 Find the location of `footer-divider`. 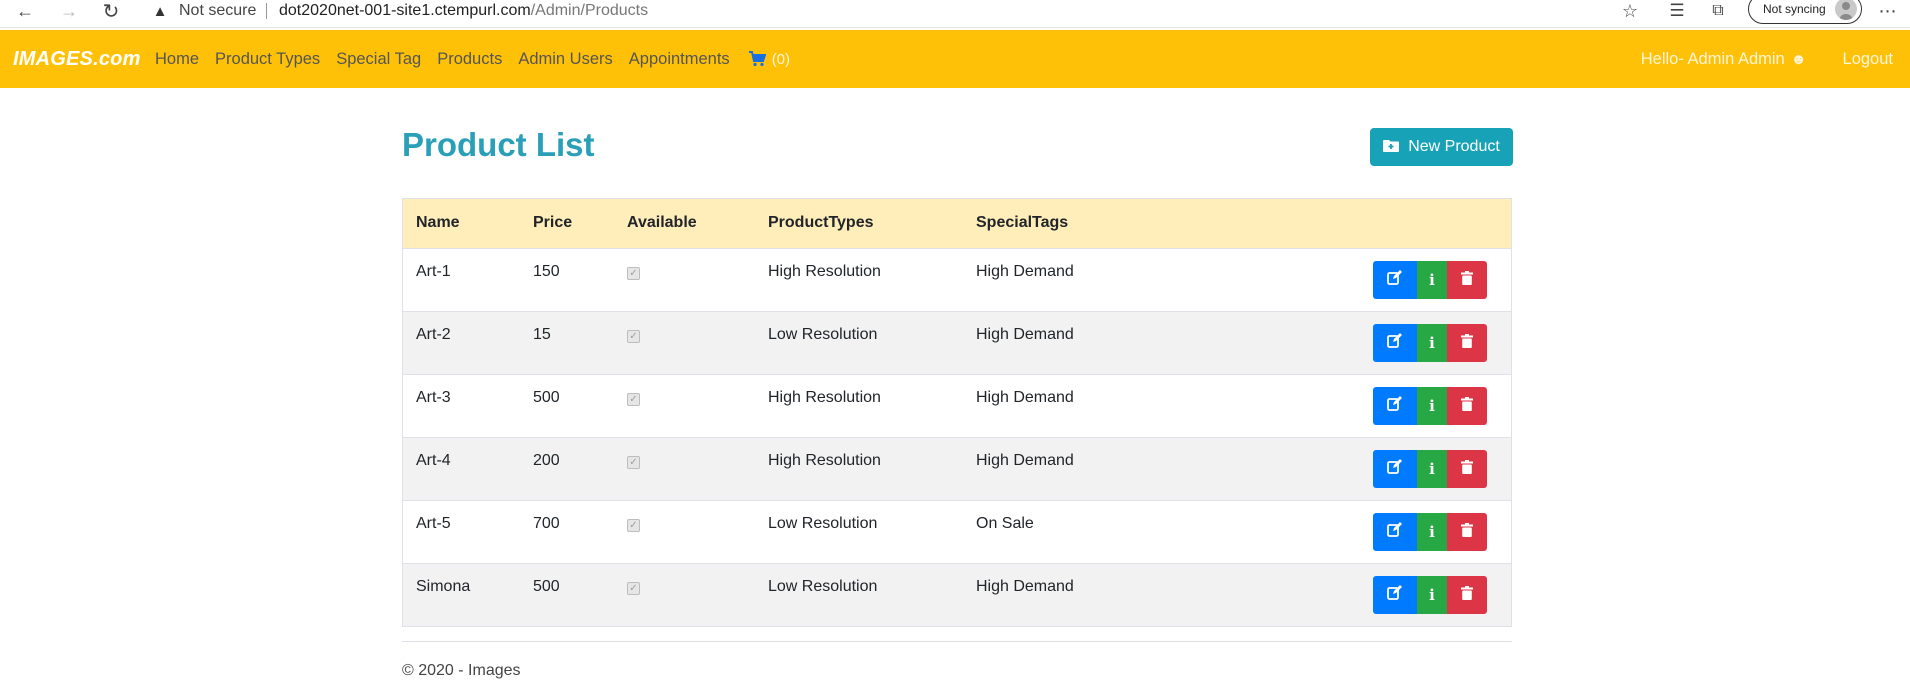

footer-divider is located at coordinates (957, 641).